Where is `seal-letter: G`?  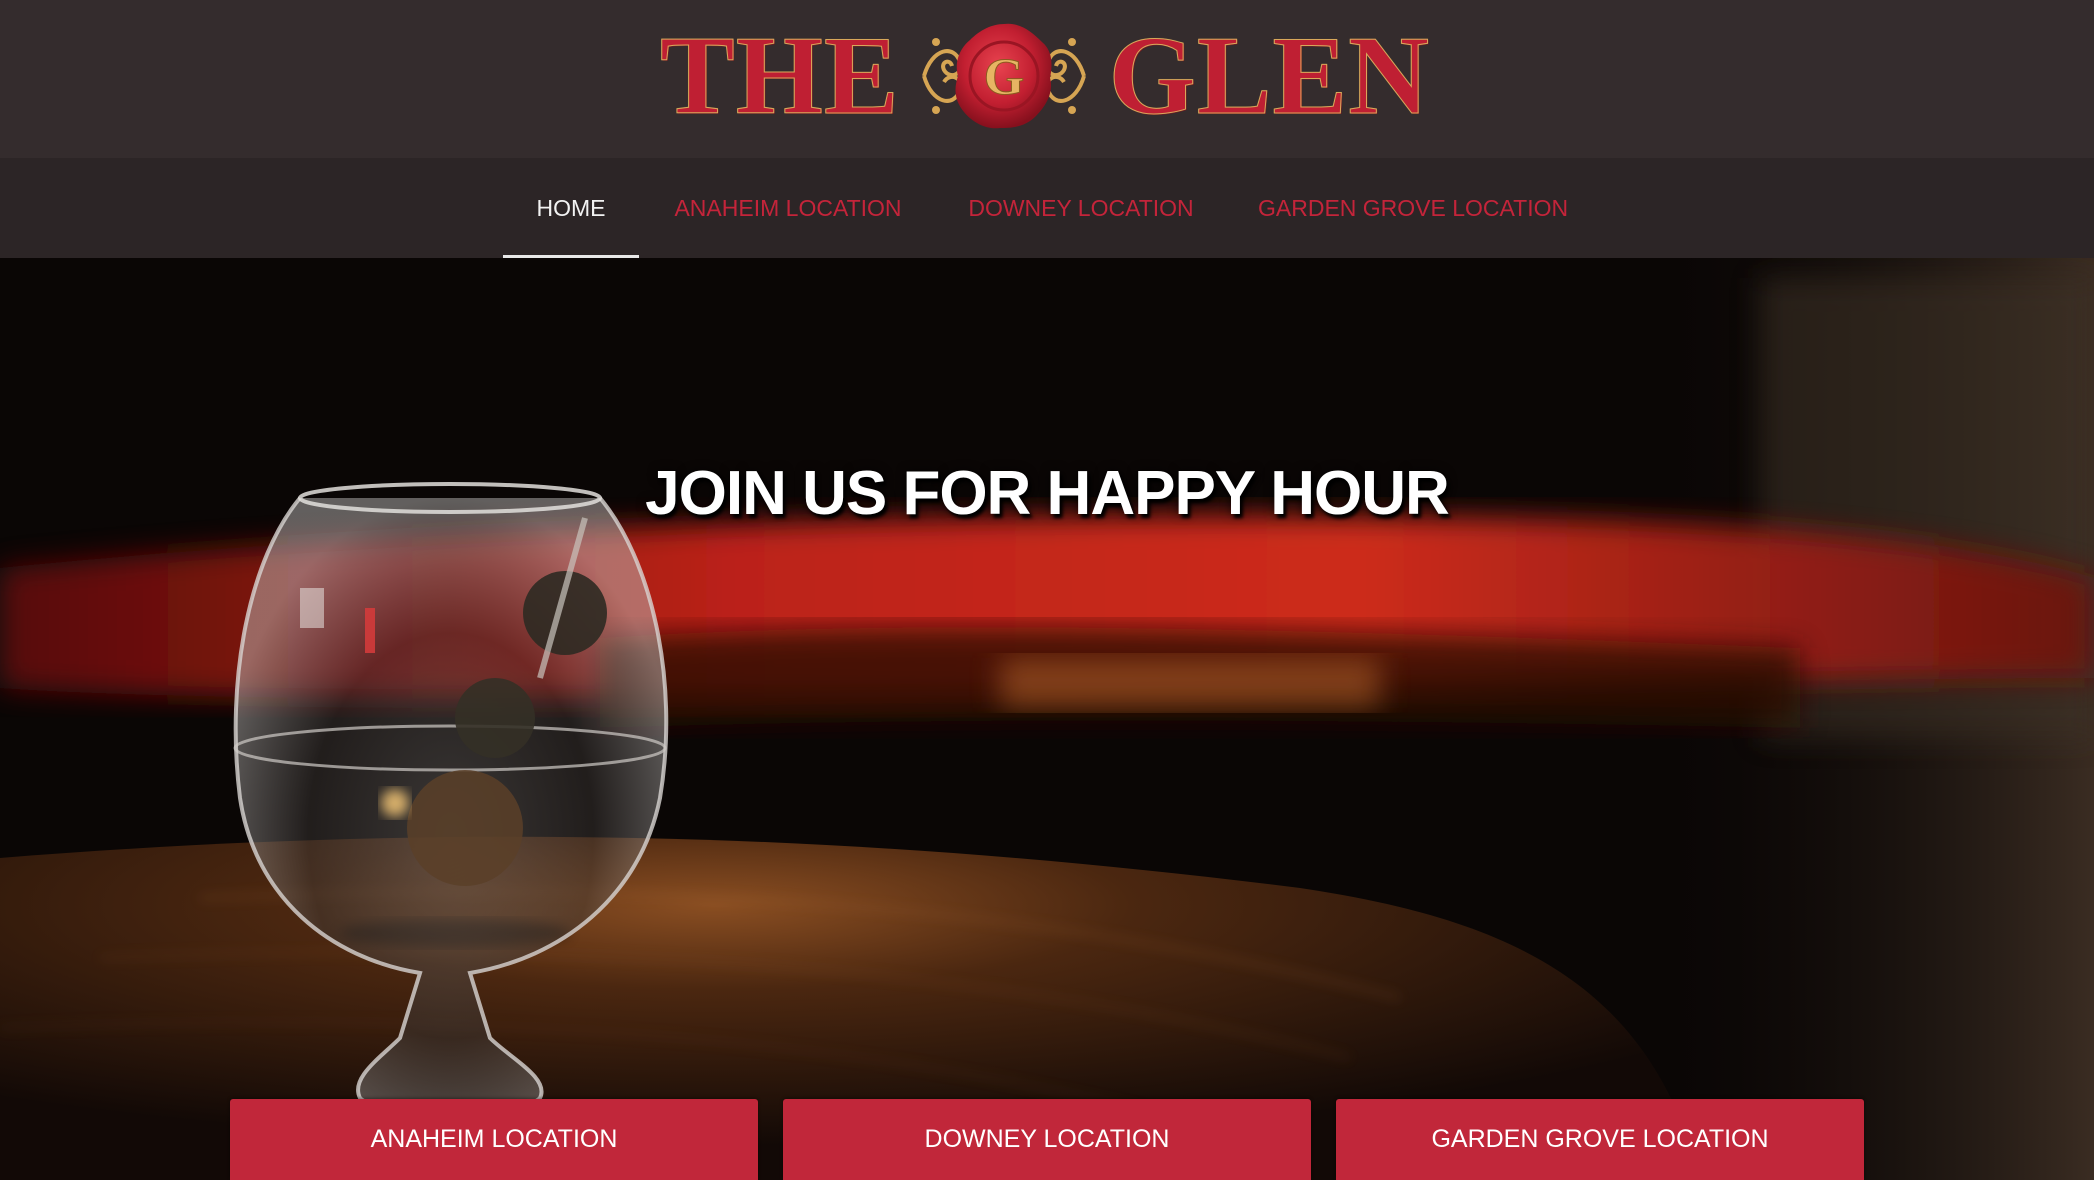
seal-letter: G is located at coordinates (1004, 77).